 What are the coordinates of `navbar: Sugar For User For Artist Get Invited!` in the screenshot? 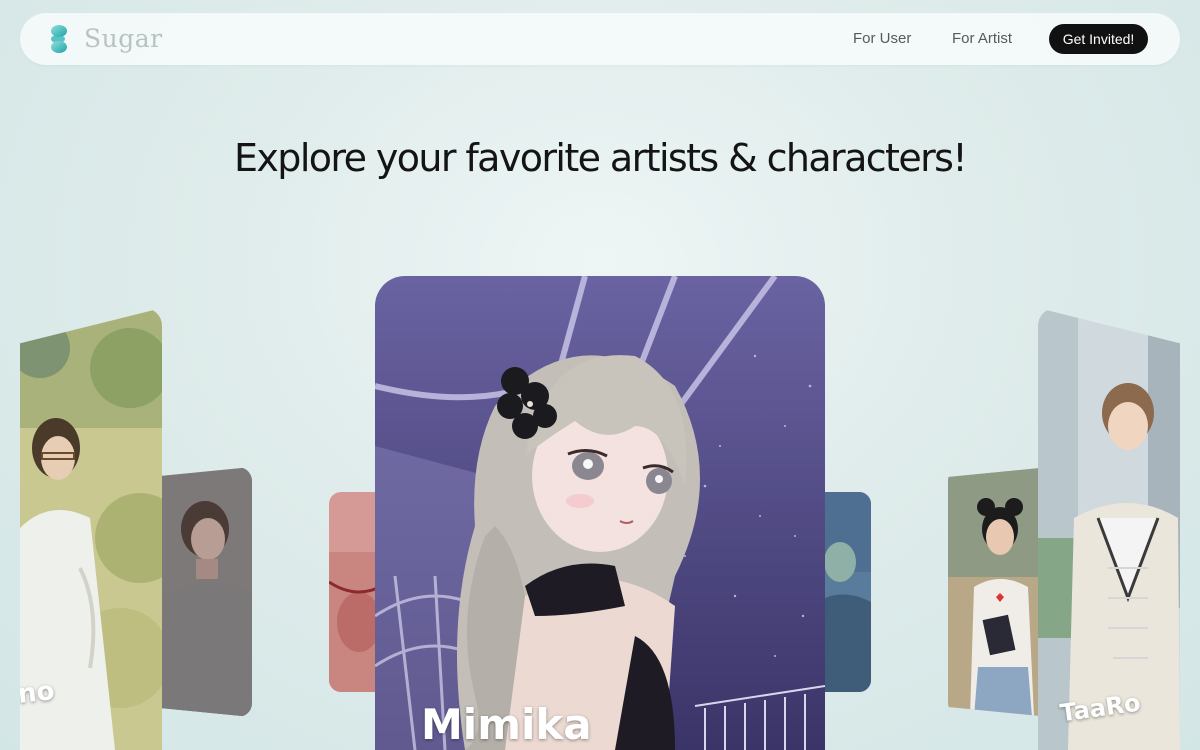 It's located at (600, 39).